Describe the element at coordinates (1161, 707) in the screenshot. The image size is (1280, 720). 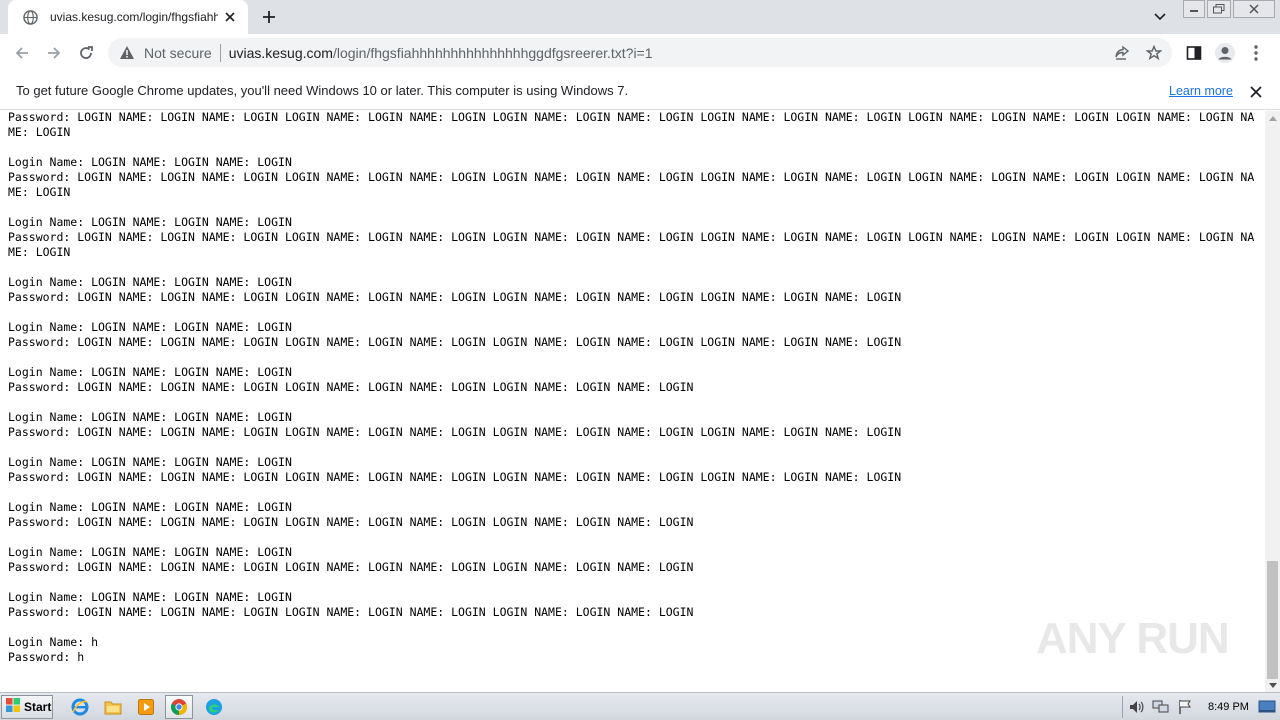
I see `network-icon` at that location.